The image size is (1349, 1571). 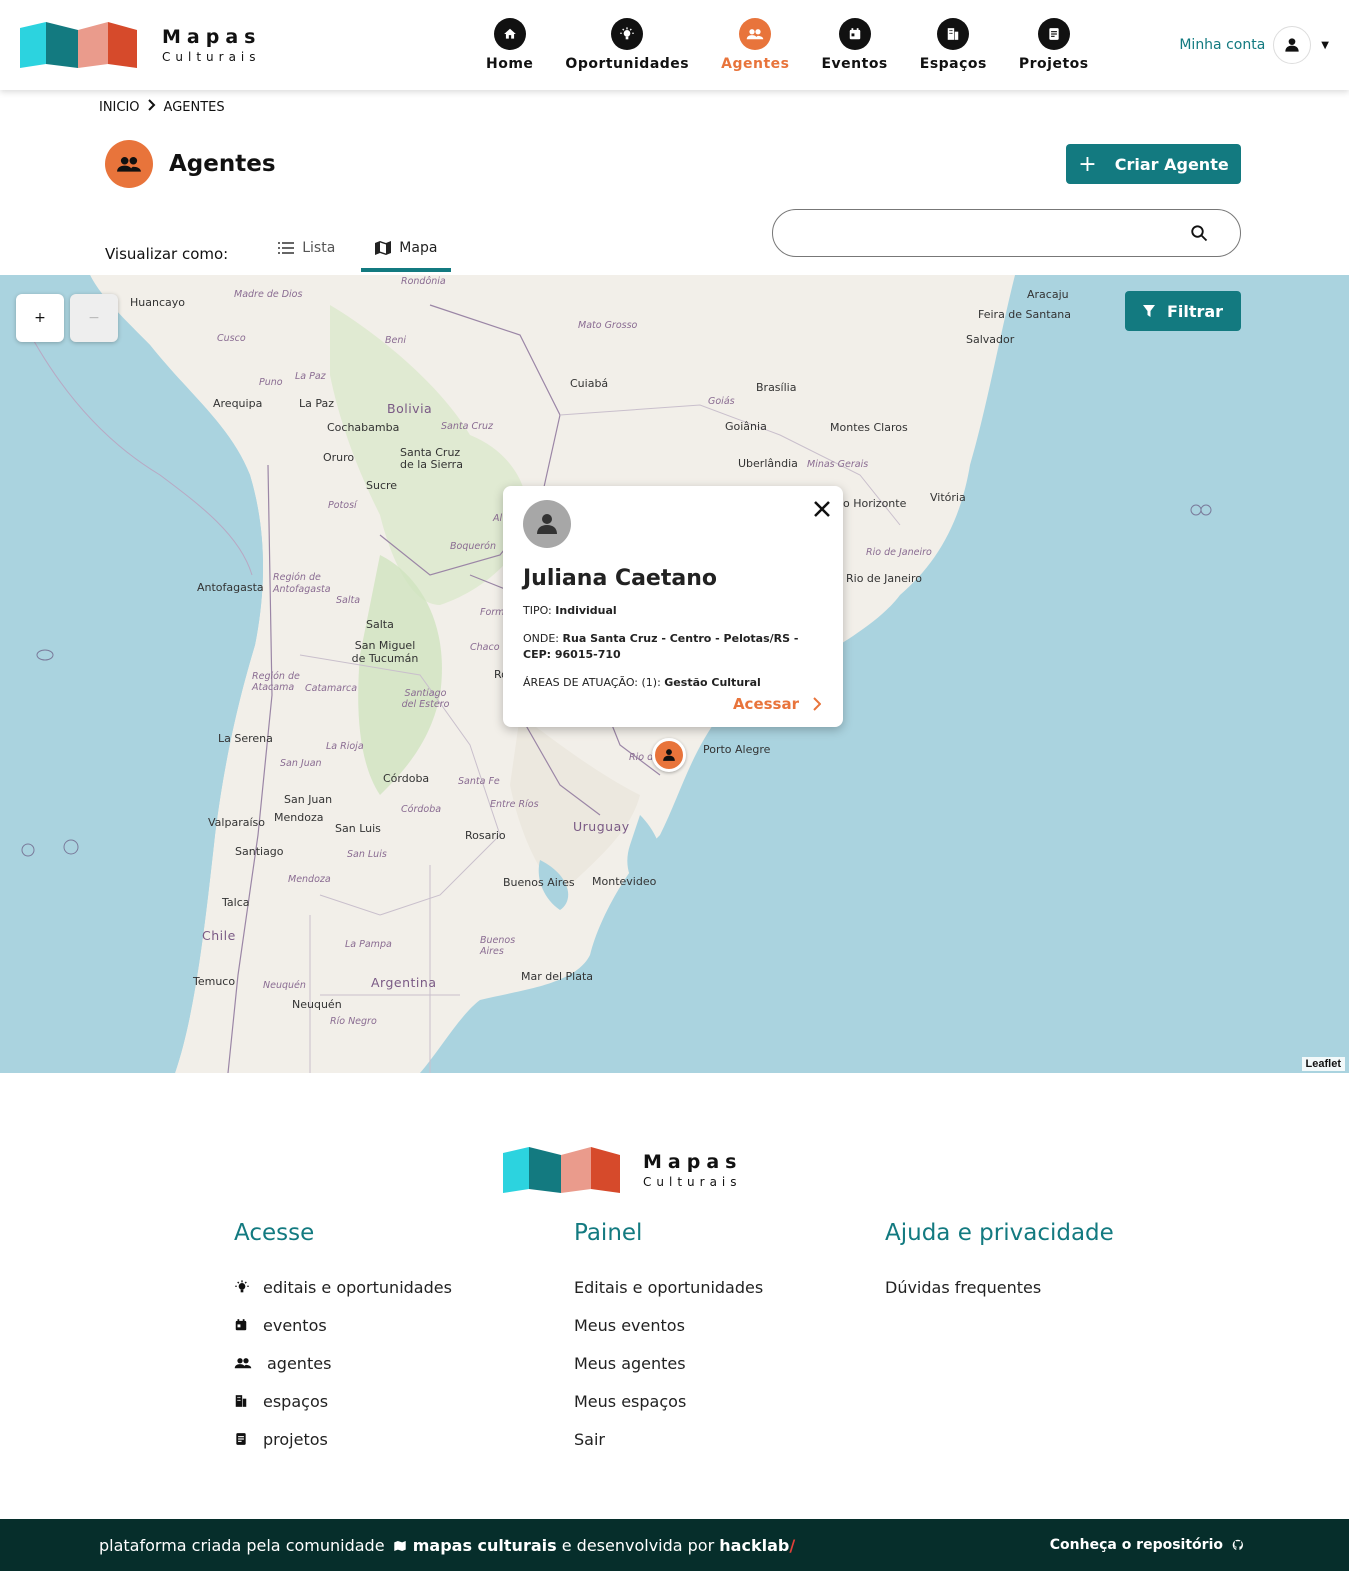 I want to click on account-menu: Minha conta ▼, so click(x=1254, y=45).